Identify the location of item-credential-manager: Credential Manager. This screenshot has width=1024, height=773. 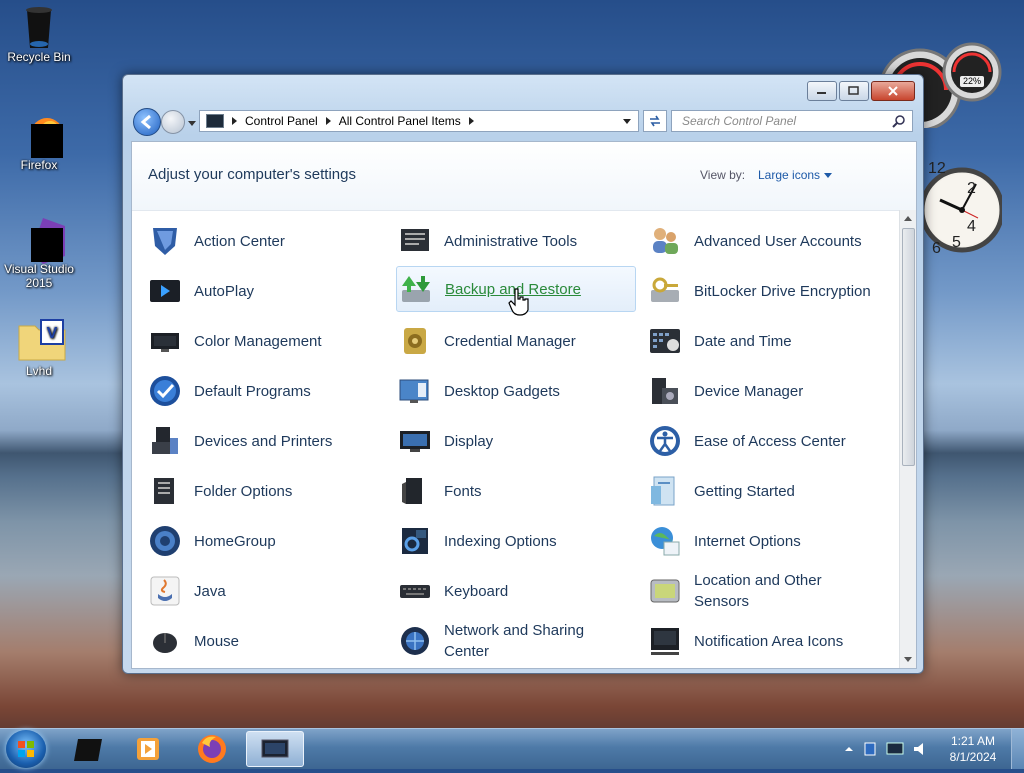
(487, 341).